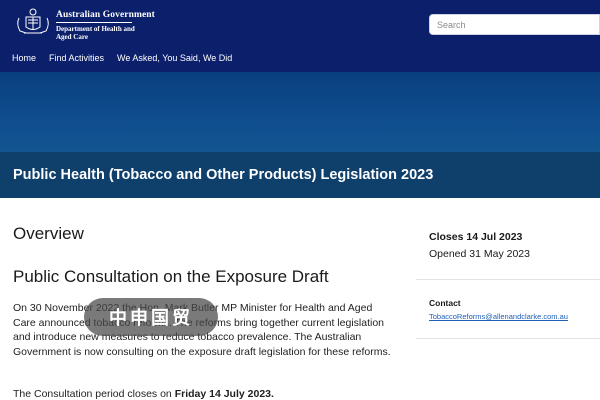 The image size is (600, 400). Describe the element at coordinates (151, 317) in the screenshot. I see `watermark-overlay: 中申国贸` at that location.